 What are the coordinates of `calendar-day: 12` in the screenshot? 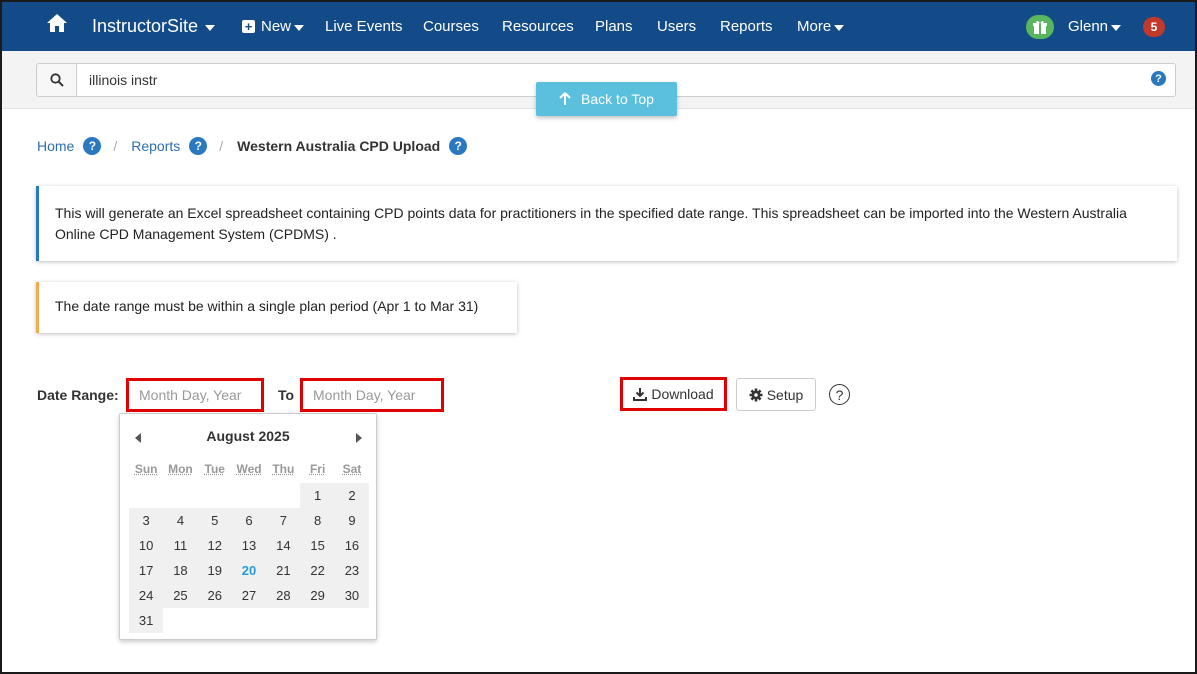 It's located at (214, 545).